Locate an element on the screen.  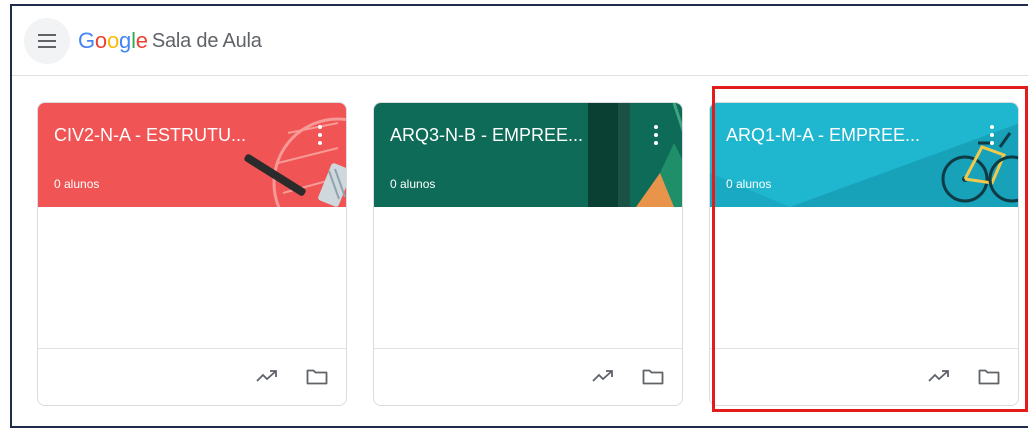
class-card-header: ARQ1-M-A - EMPREE... 0 alunos is located at coordinates (864, 155).